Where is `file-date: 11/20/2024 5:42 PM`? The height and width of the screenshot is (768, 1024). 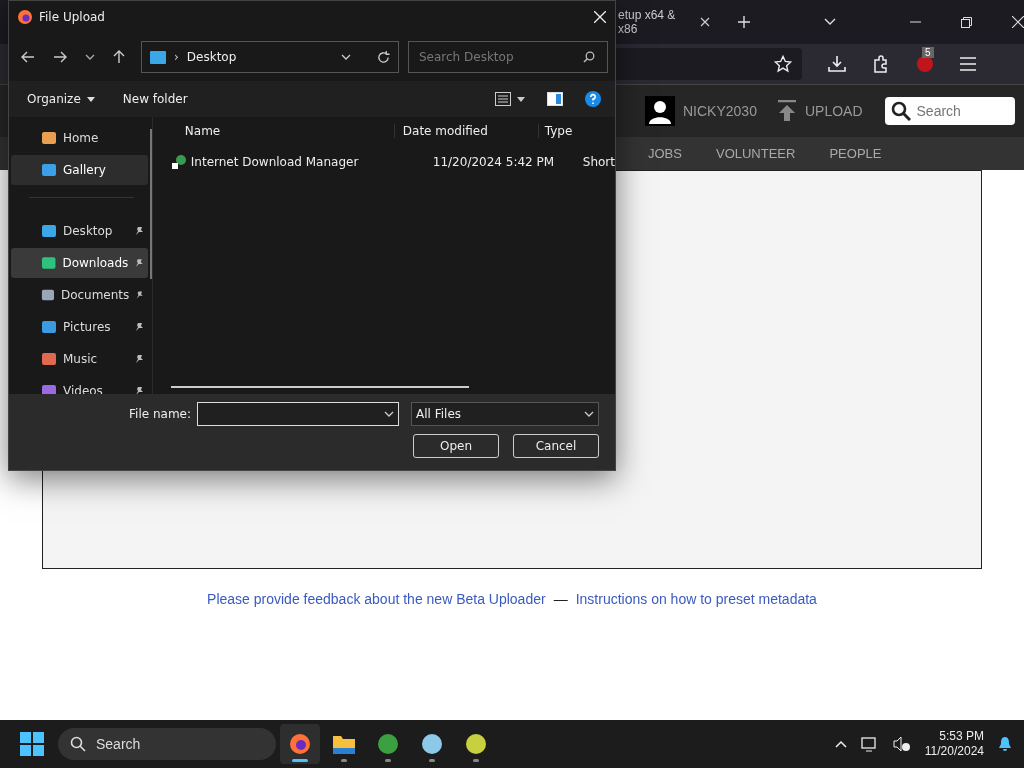
file-date: 11/20/2024 5:42 PM is located at coordinates (494, 162).